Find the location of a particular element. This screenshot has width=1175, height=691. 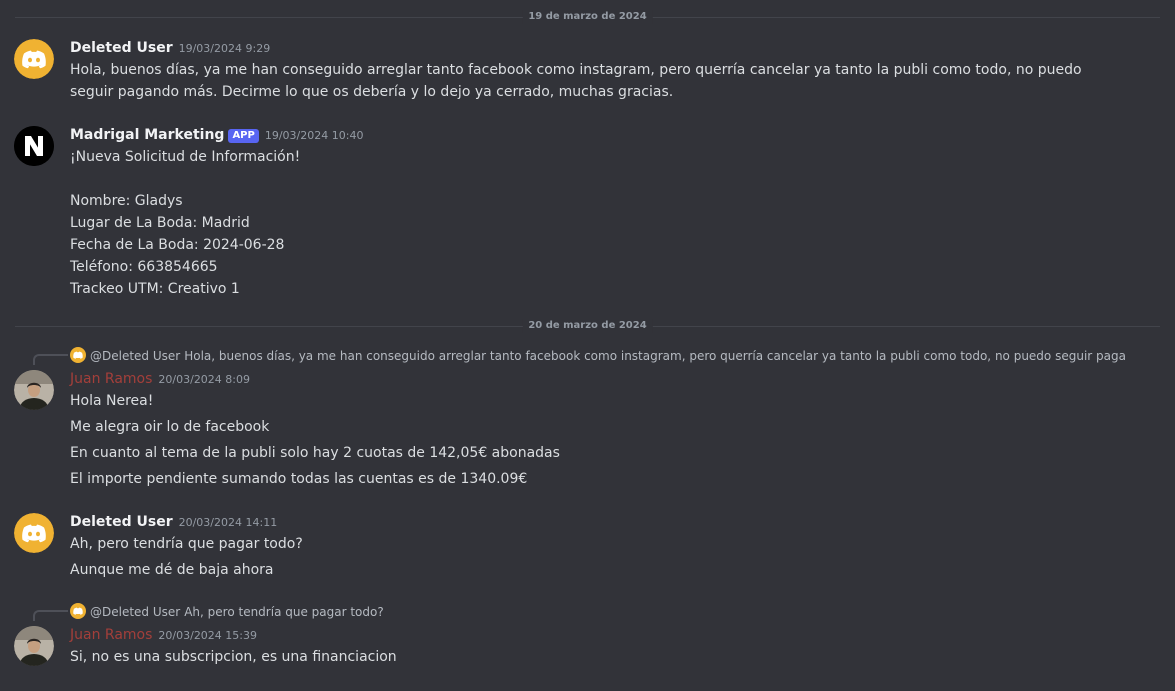

reply-text: Ah, pero tendría que pagar todo? is located at coordinates (284, 612).